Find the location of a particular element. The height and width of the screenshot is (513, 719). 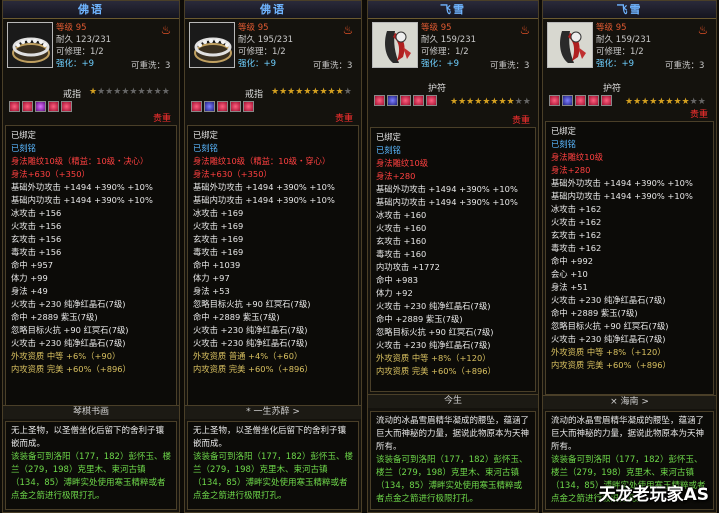

attribute-line: 已刻铭 is located at coordinates (563, 144).